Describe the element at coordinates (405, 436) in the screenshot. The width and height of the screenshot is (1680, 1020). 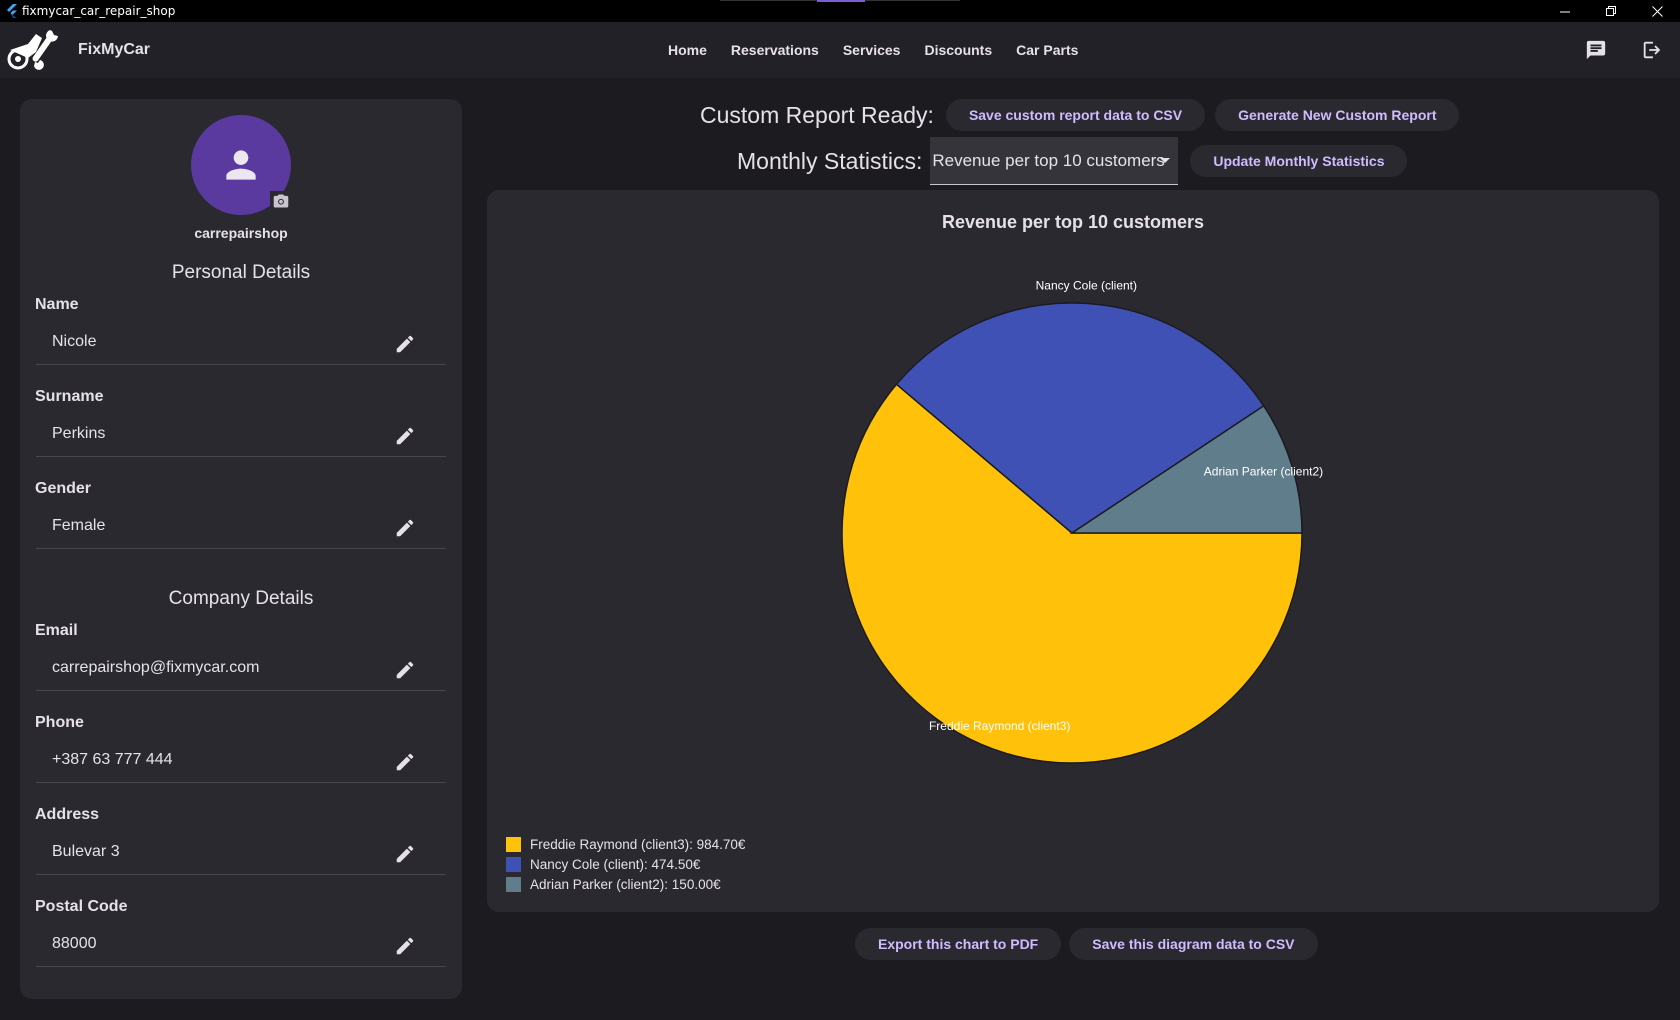
I see `edit-surname-icon` at that location.